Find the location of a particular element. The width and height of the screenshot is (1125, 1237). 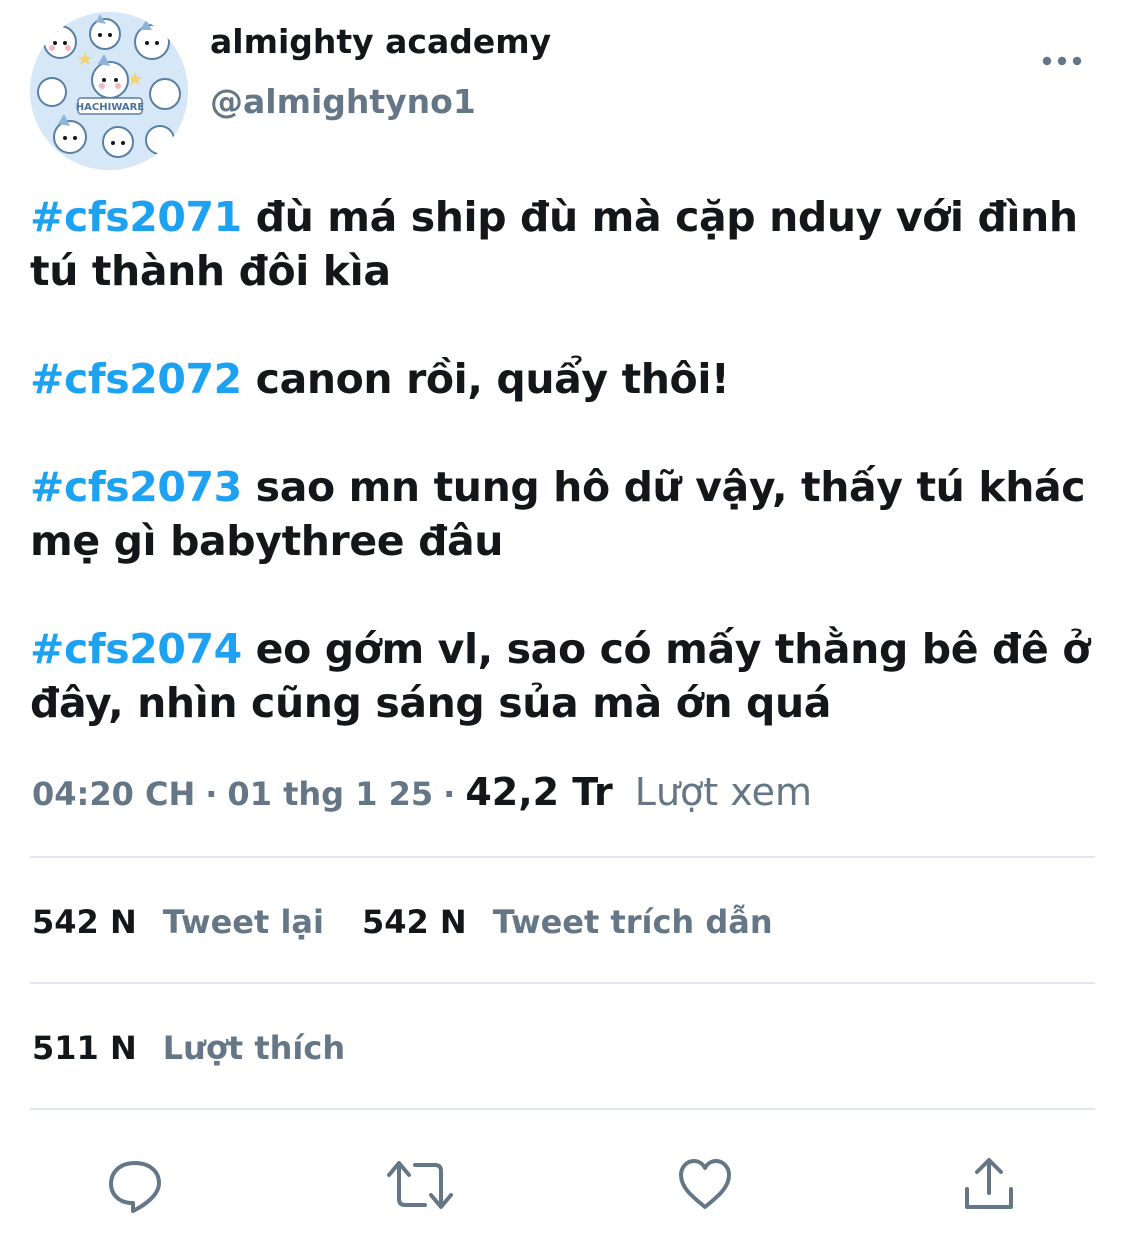

tweet-header: HACHIWARE almighty academy @almightyno1 is located at coordinates (562, 85).